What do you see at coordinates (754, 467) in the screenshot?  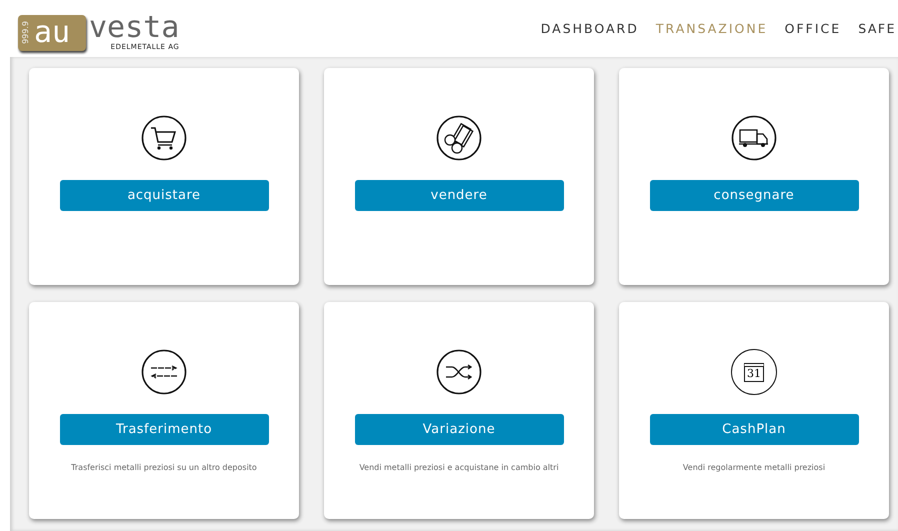 I see `card-description: Vendi regolarmente metalli preziosi` at bounding box center [754, 467].